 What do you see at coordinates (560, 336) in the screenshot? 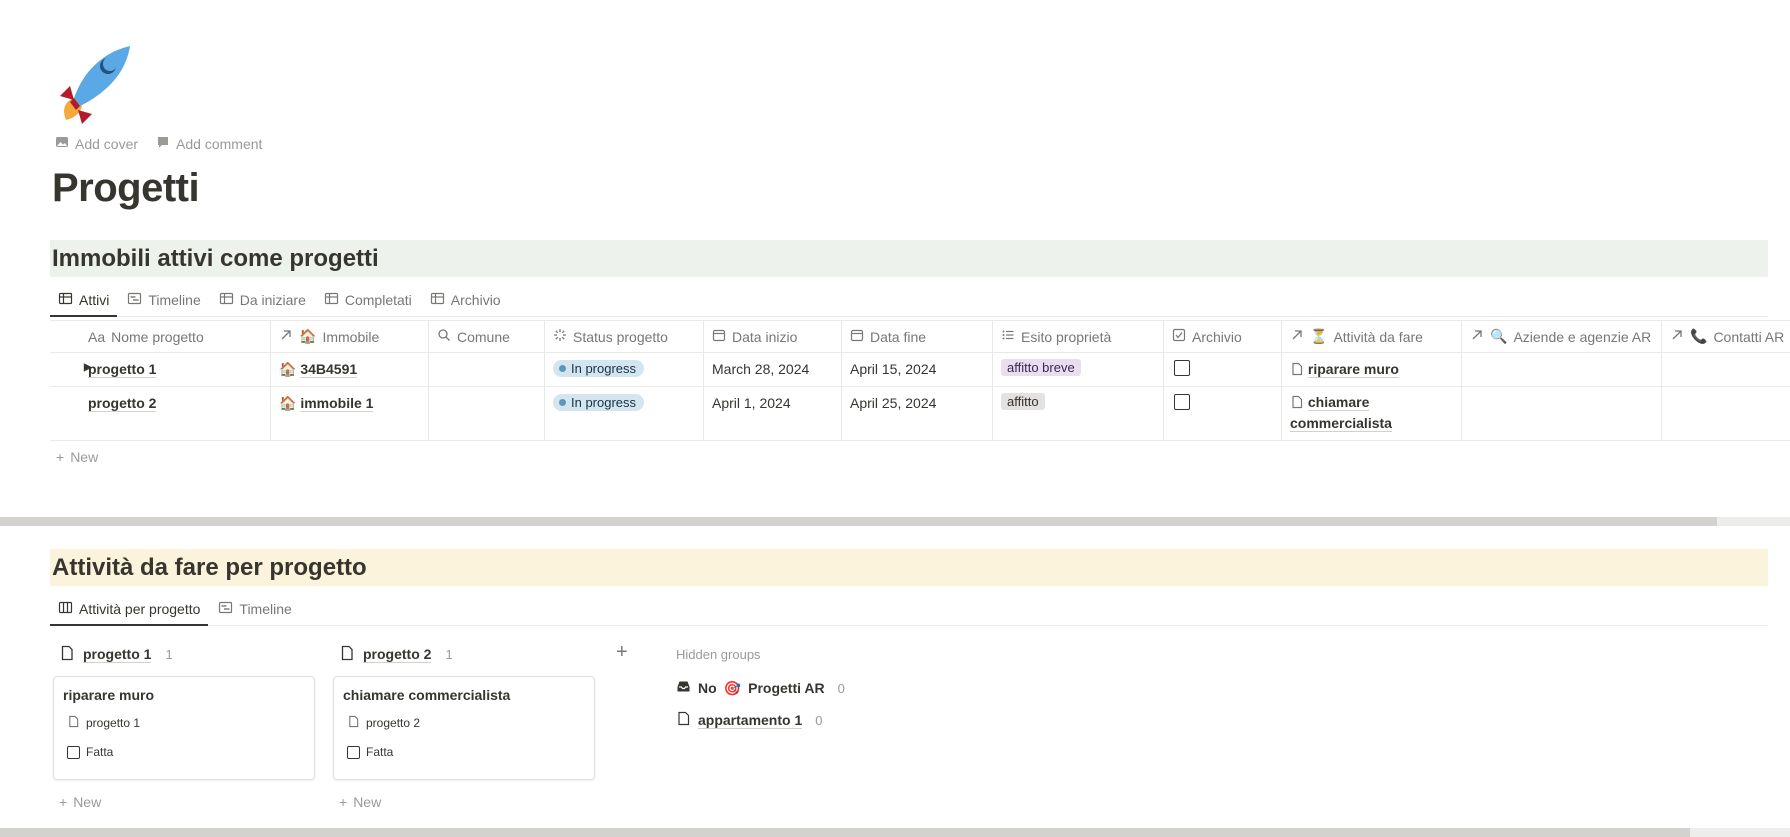
I see `status-icon` at bounding box center [560, 336].